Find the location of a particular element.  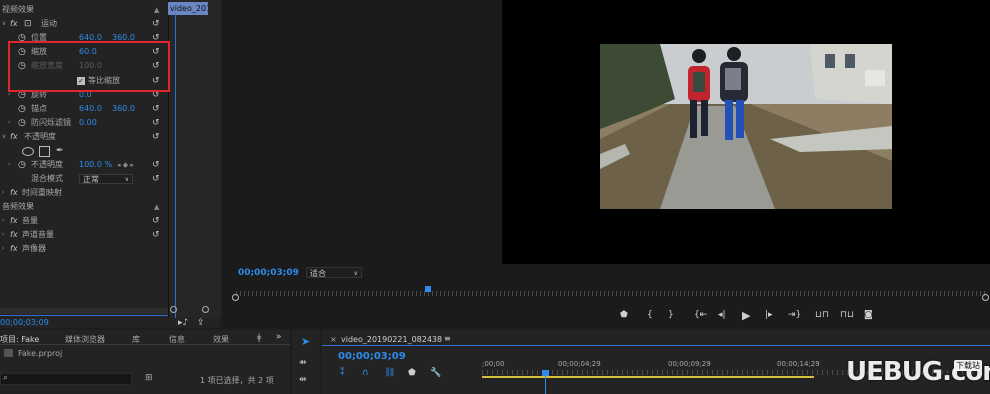

go-to-out-icon: ⇥} is located at coordinates (794, 315).